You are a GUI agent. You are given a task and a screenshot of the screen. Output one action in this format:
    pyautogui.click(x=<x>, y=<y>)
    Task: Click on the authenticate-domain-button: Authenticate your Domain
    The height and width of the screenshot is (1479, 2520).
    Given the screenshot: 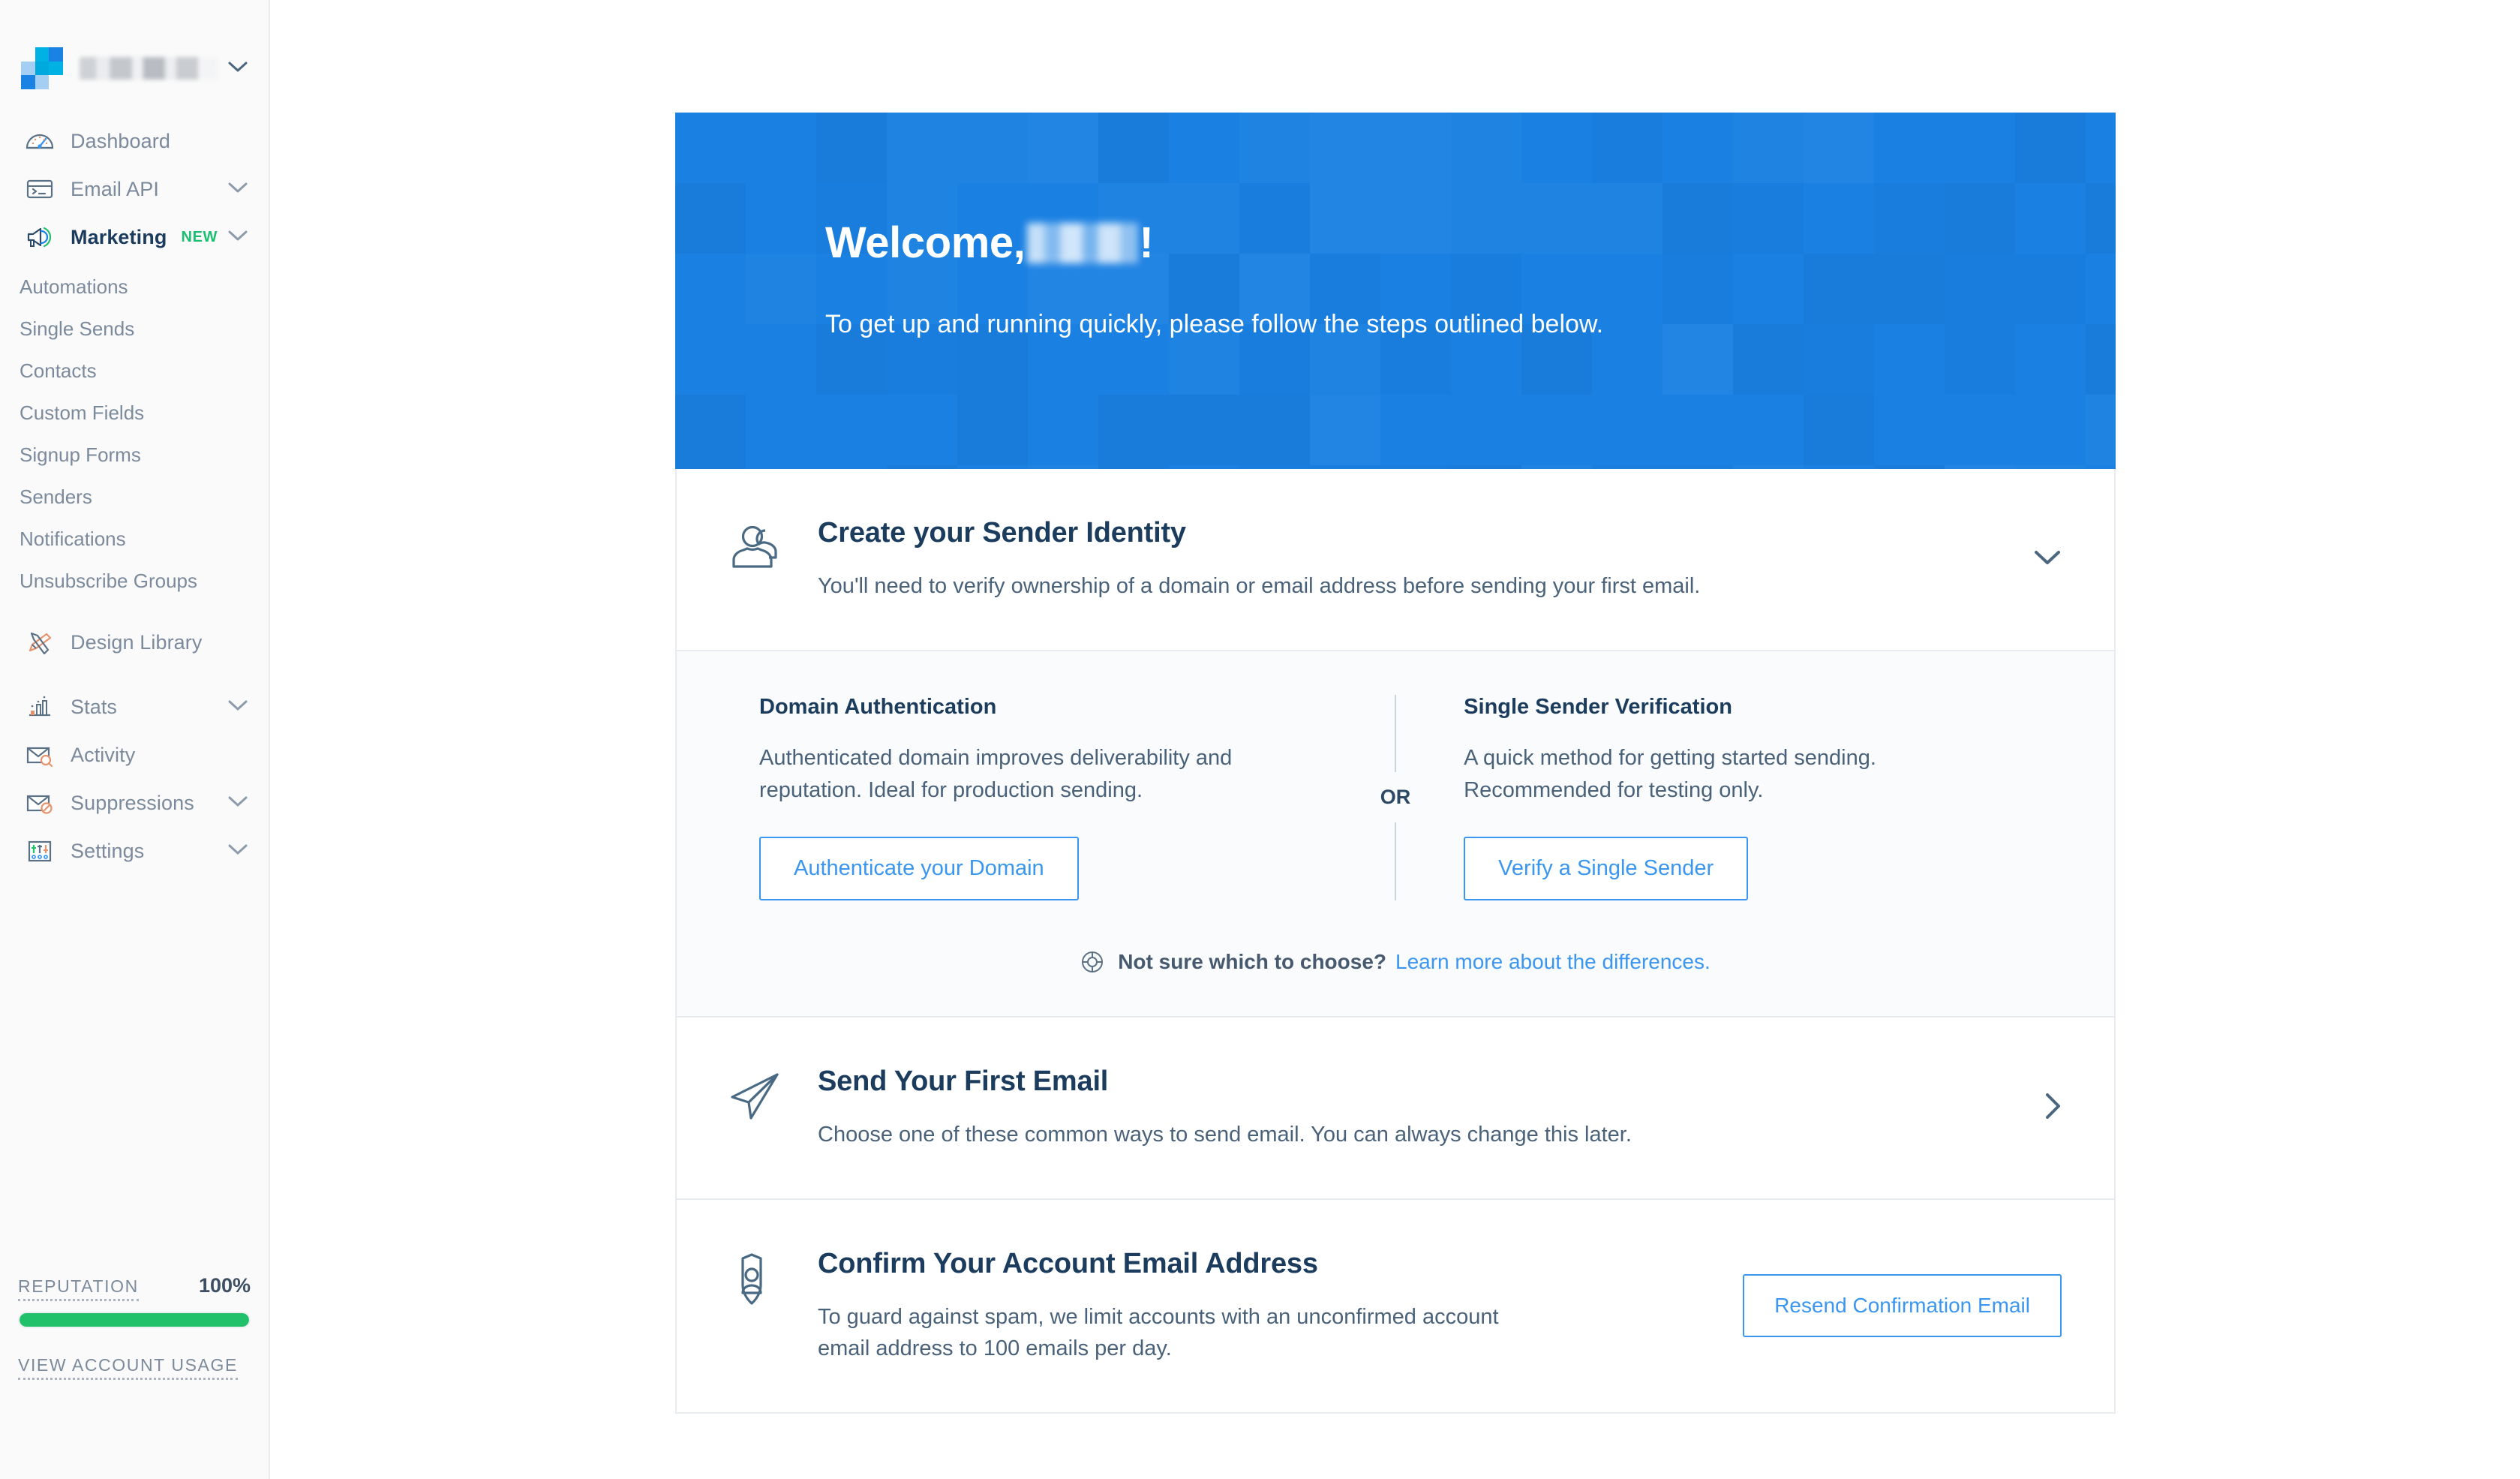 What is the action you would take?
    pyautogui.click(x=919, y=868)
    